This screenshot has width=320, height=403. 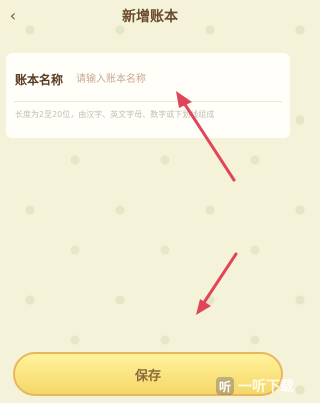 I want to click on divider, so click(x=148, y=101).